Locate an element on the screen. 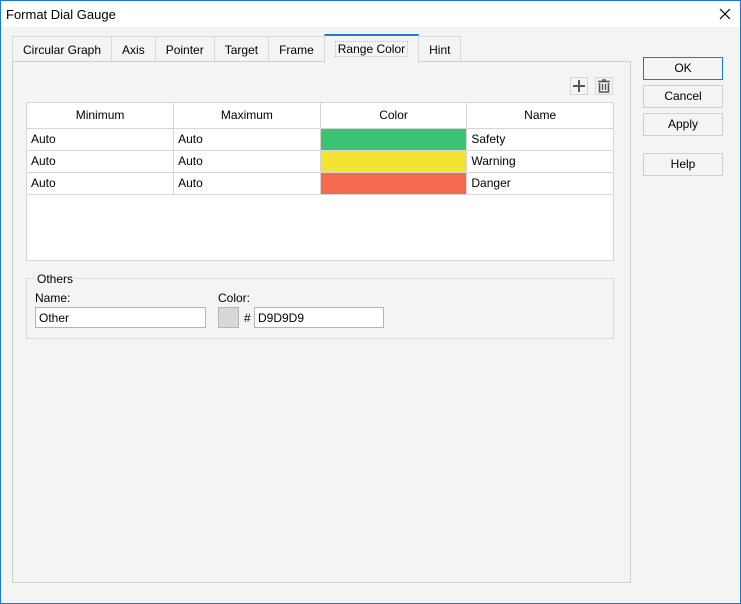 The height and width of the screenshot is (604, 741). tab-label: Hint is located at coordinates (440, 49).